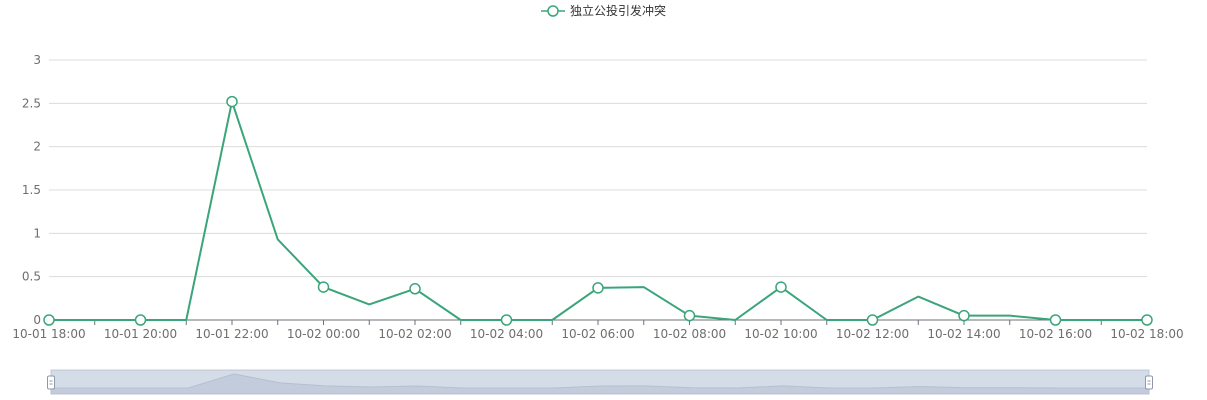 Image resolution: width=1207 pixels, height=400 pixels. What do you see at coordinates (1055, 334) in the screenshot?
I see `x-tick-label: 10-02 16:00` at bounding box center [1055, 334].